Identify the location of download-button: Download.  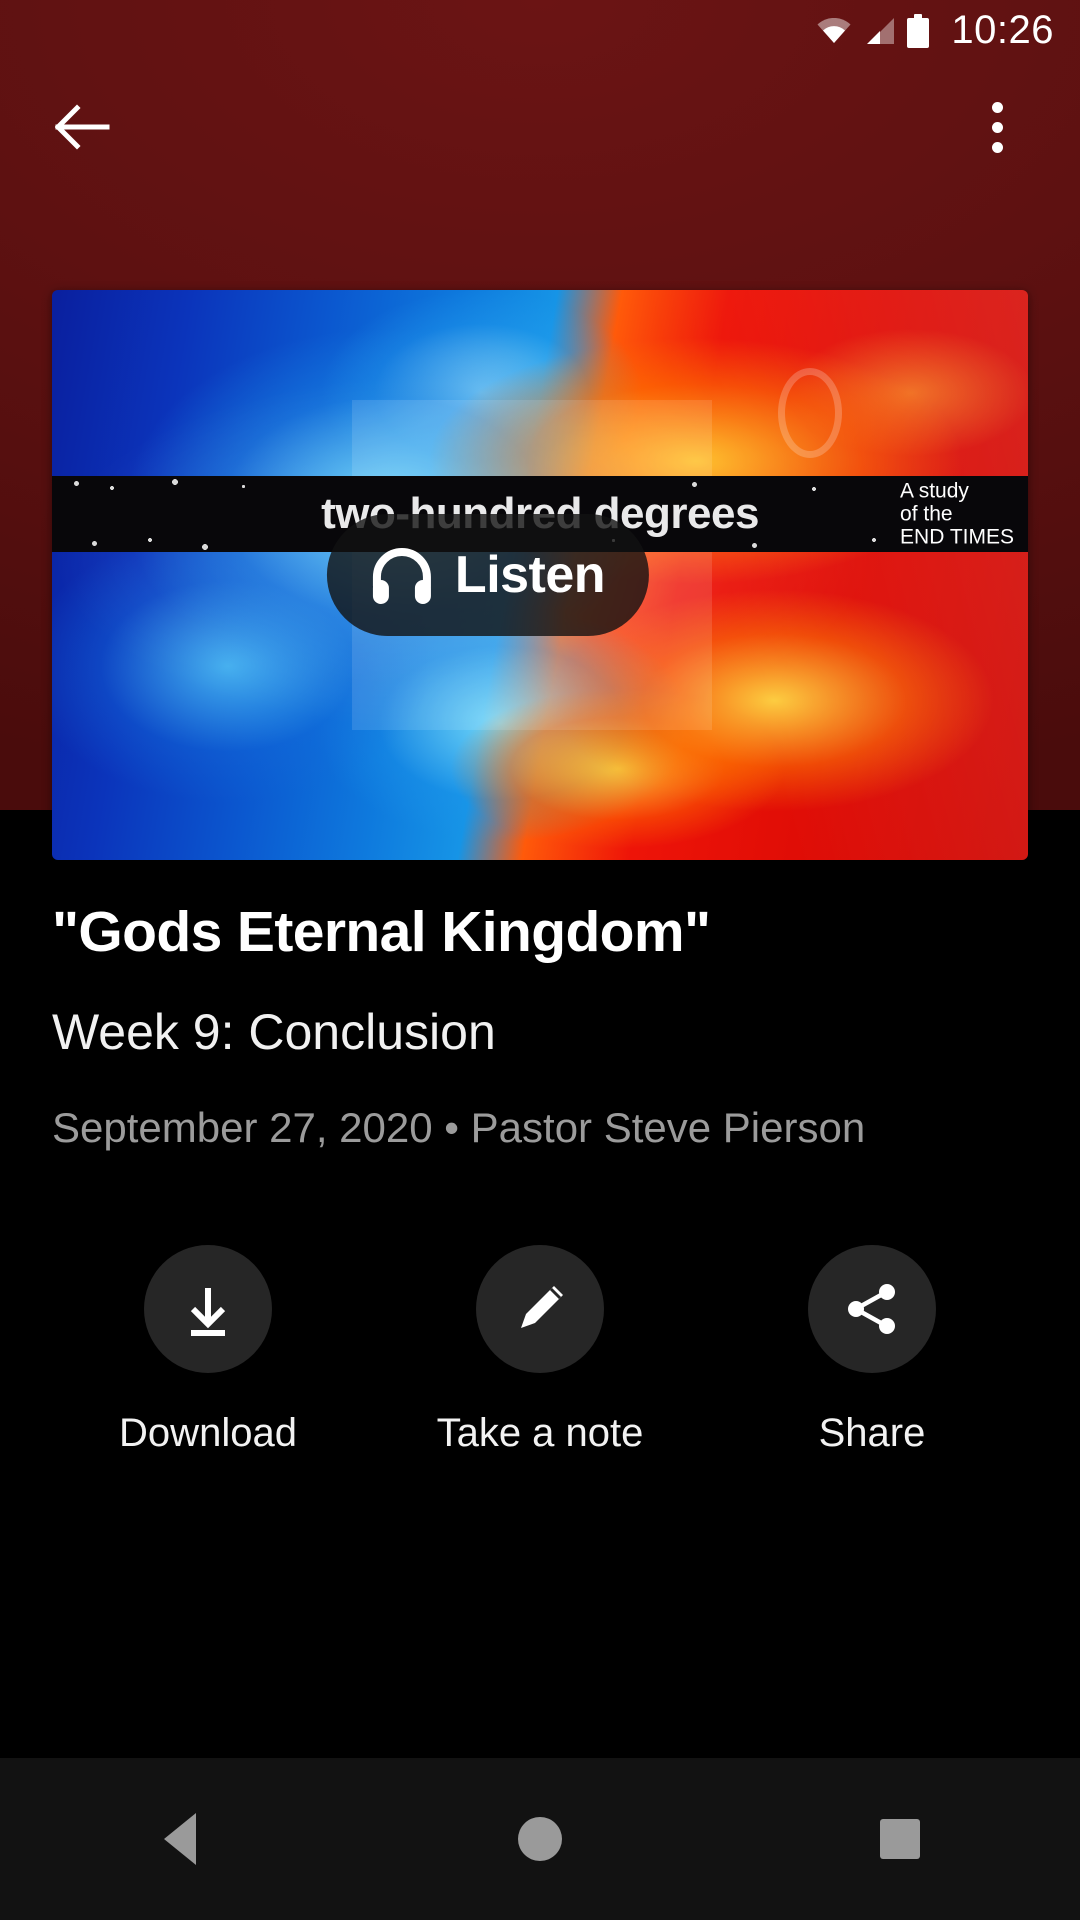
(208, 1350).